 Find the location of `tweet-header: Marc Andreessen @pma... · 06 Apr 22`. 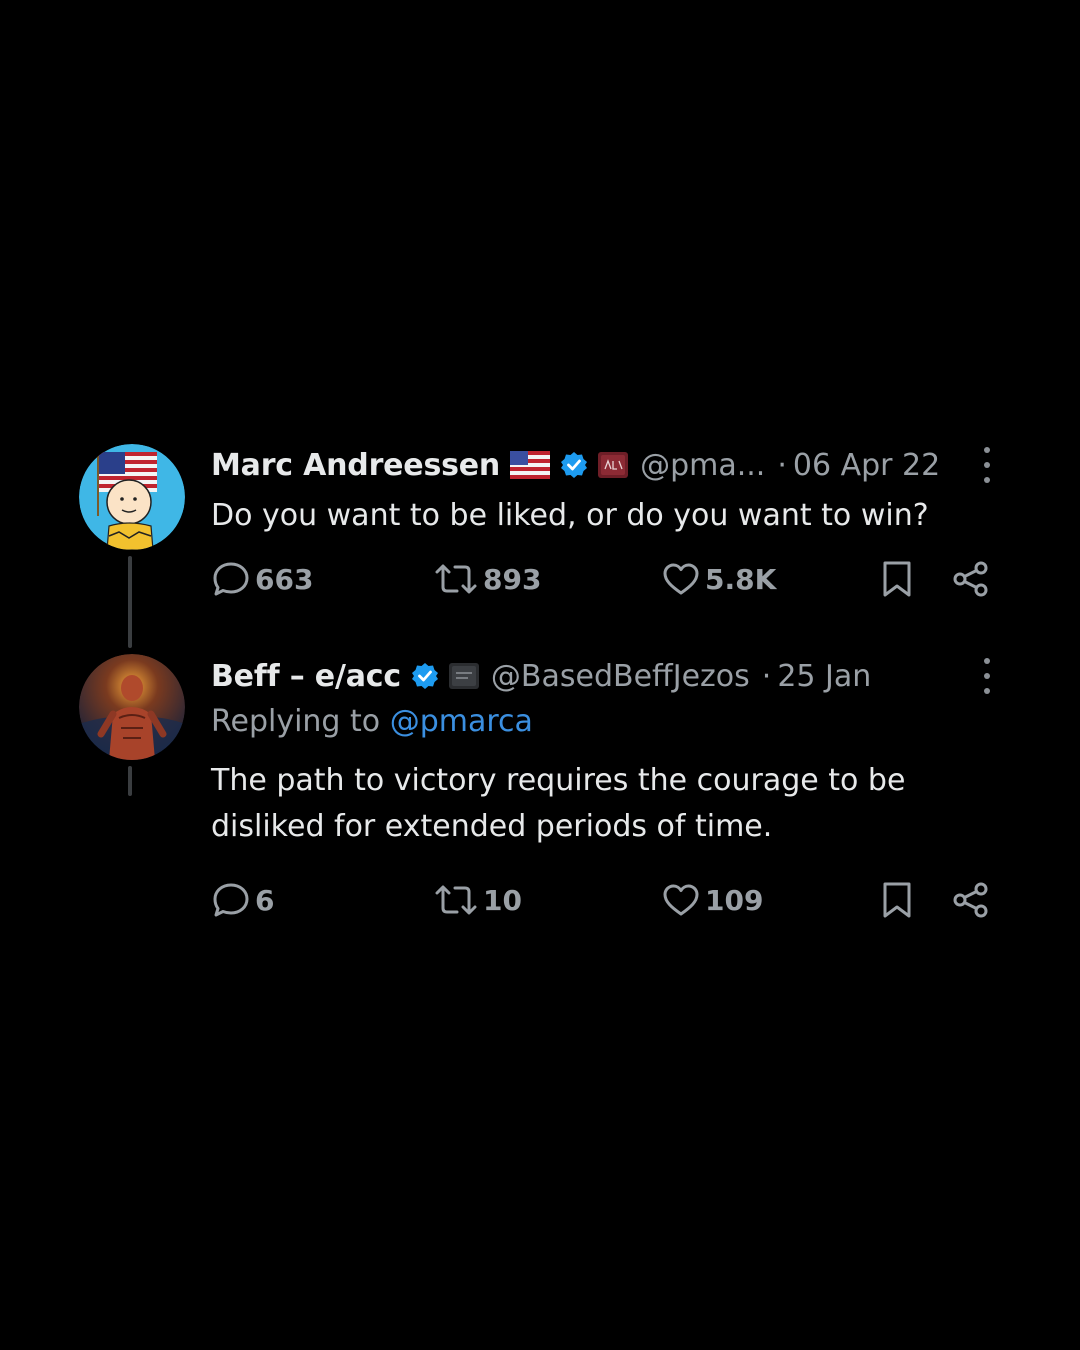

tweet-header: Marc Andreessen @pma... · 06 Apr 22 is located at coordinates (611, 465).